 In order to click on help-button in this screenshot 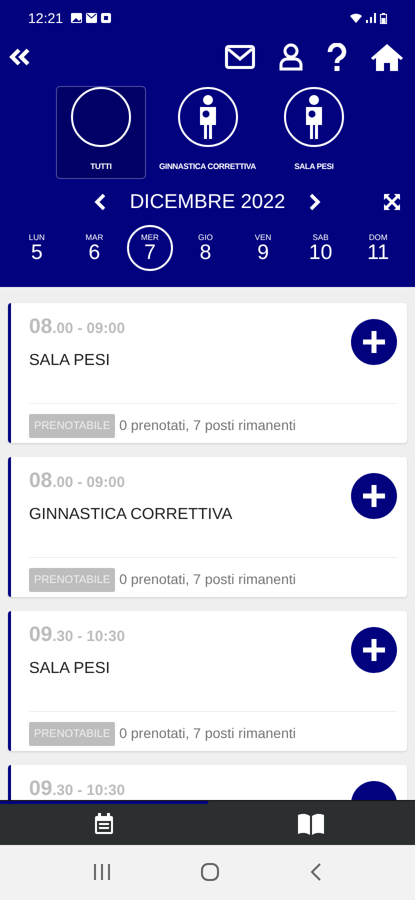, I will do `click(337, 57)`.